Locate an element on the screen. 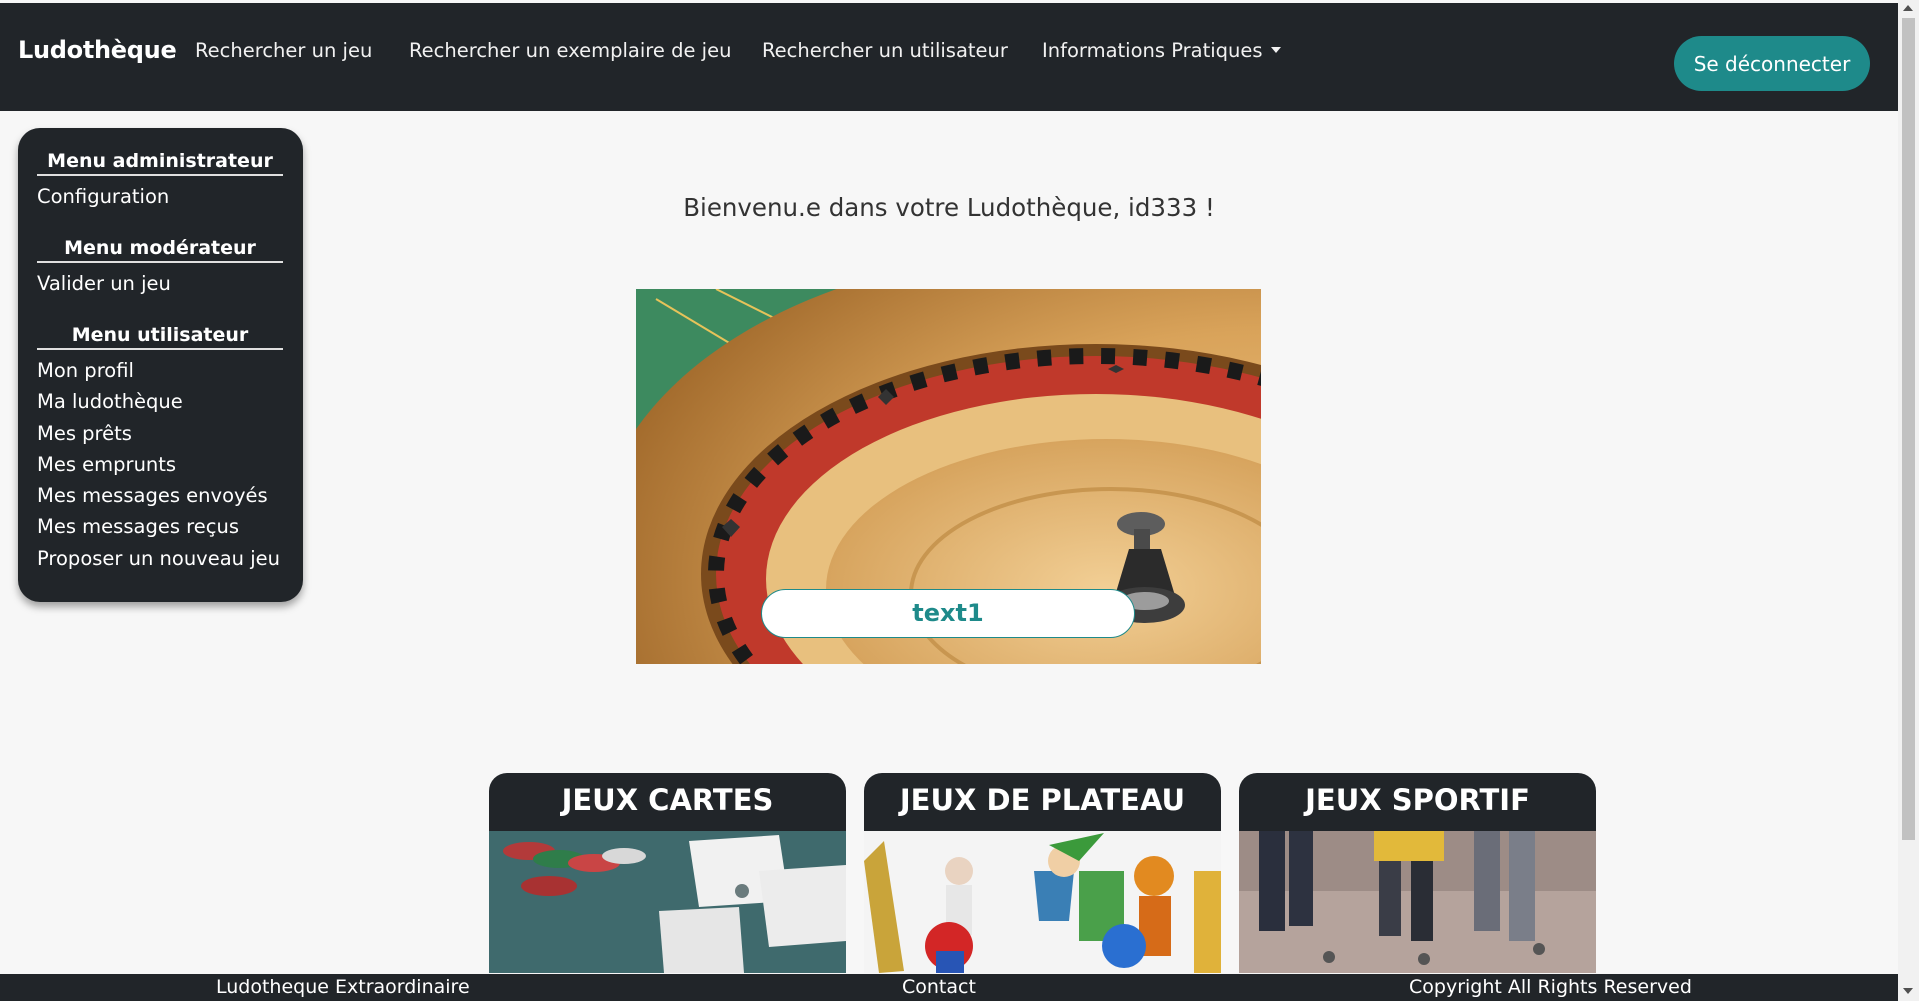 This screenshot has height=1001, width=1919. category-card-sports-games: JEUX SPORTIF is located at coordinates (1417, 873).